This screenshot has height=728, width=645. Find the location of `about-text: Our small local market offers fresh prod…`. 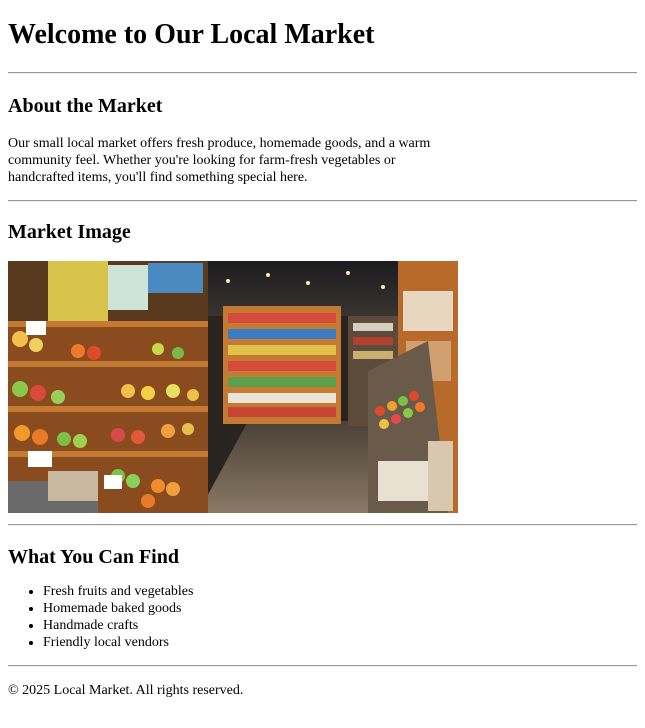

about-text: Our small local market offers fresh prod… is located at coordinates (219, 160).